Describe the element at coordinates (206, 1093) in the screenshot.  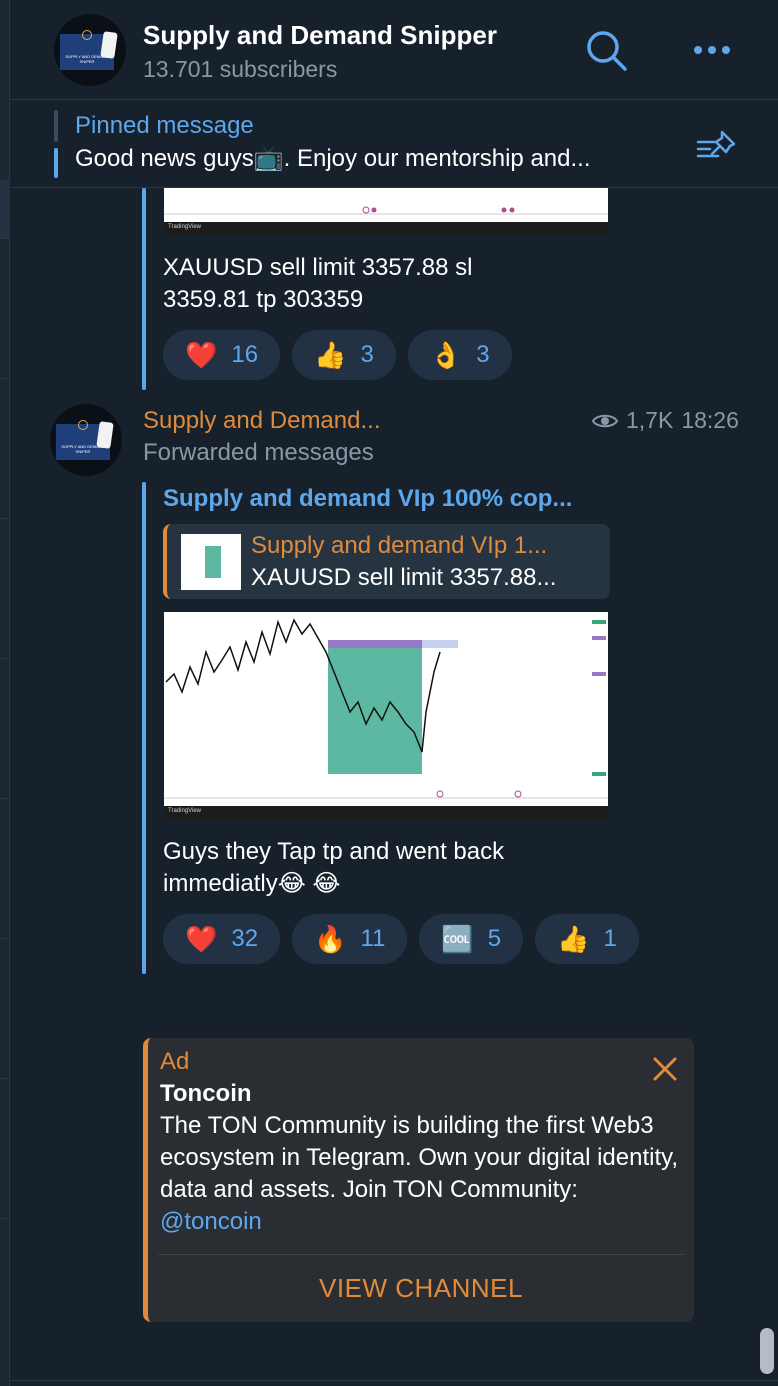
I see `ad-title: Toncoin` at that location.